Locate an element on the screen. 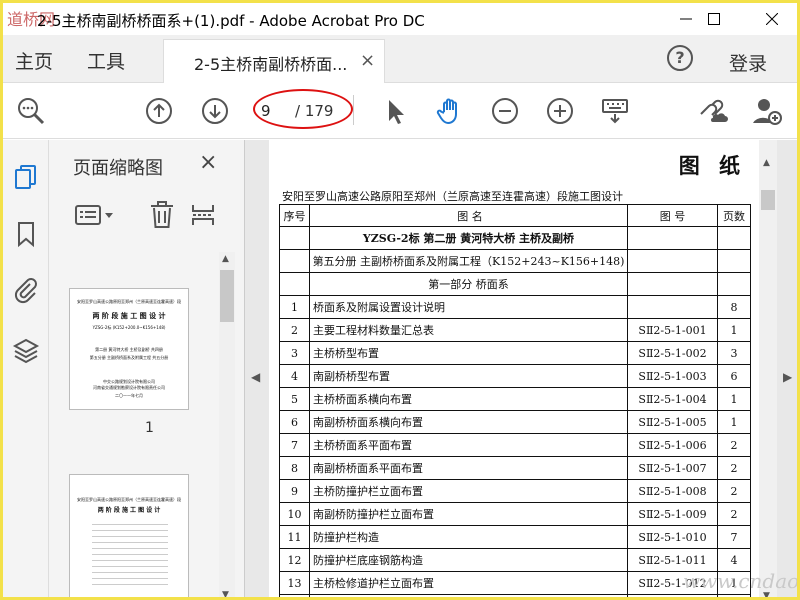 The height and width of the screenshot is (600, 800). question-icon: ? is located at coordinates (680, 58).